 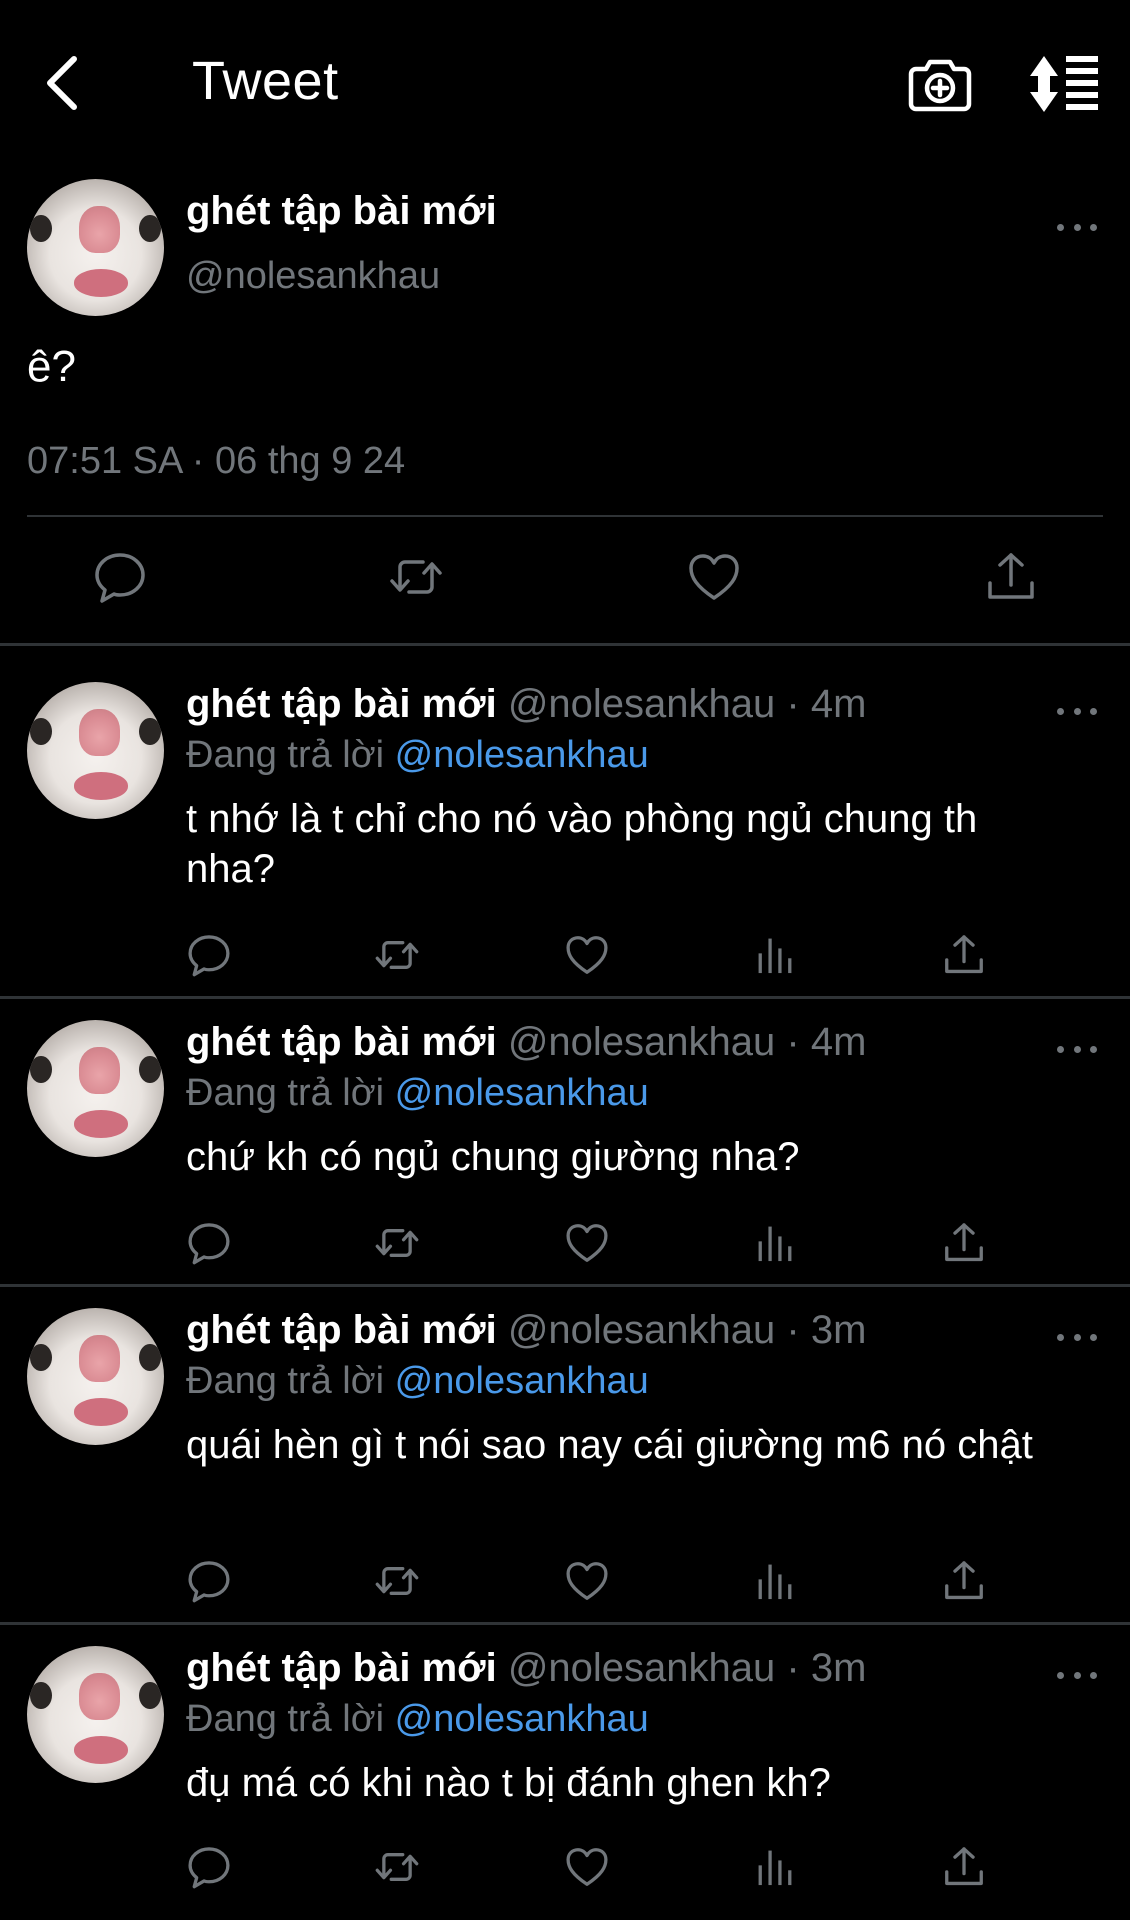 I want to click on user-handle: @nolesankhau, so click(x=313, y=276).